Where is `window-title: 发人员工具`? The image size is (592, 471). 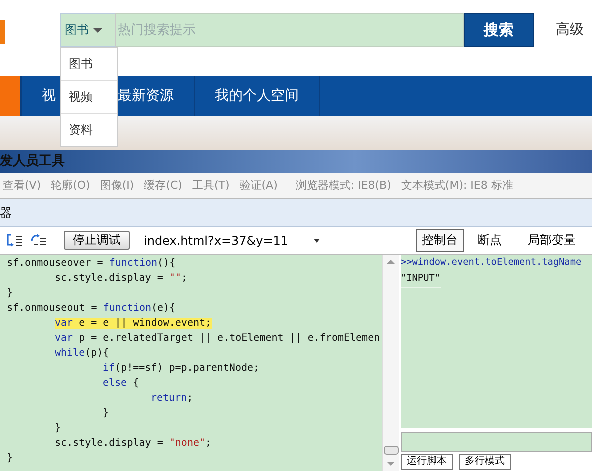
window-title: 发人员工具 is located at coordinates (296, 161).